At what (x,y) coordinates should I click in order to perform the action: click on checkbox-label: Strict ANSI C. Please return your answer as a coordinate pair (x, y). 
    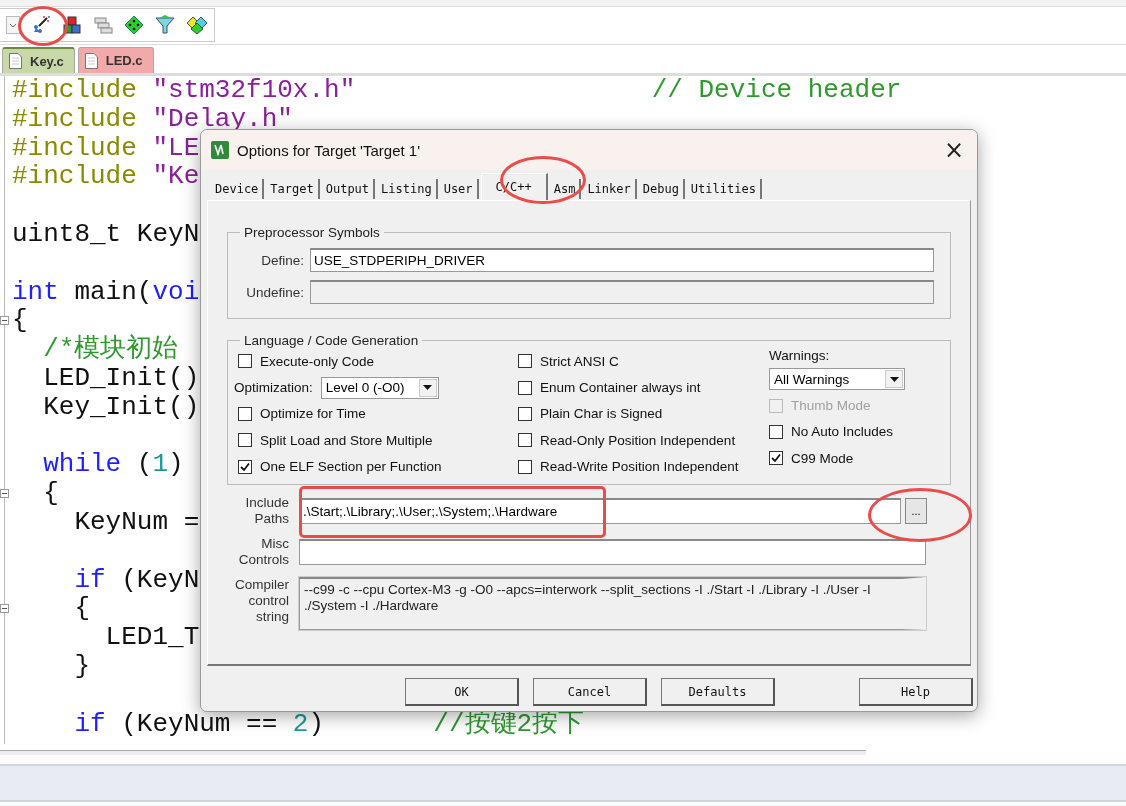
    Looking at the image, I should click on (579, 361).